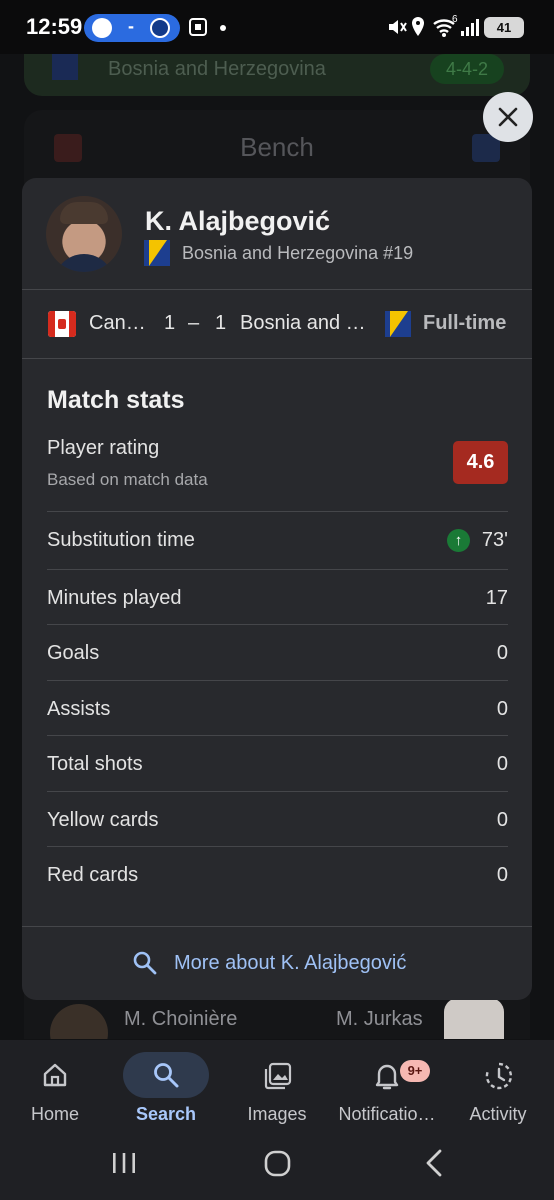  I want to click on app-indicator-pill: -, so click(132, 28).